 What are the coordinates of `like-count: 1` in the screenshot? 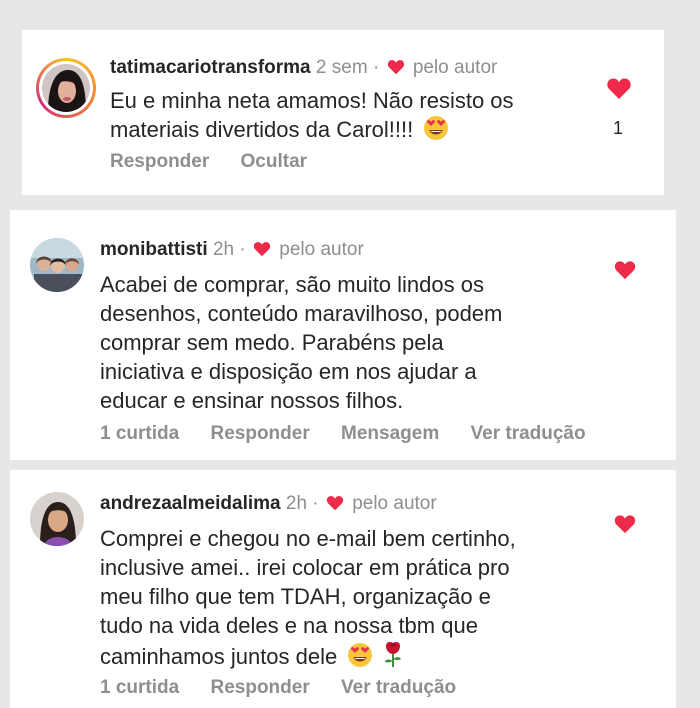 It's located at (618, 128).